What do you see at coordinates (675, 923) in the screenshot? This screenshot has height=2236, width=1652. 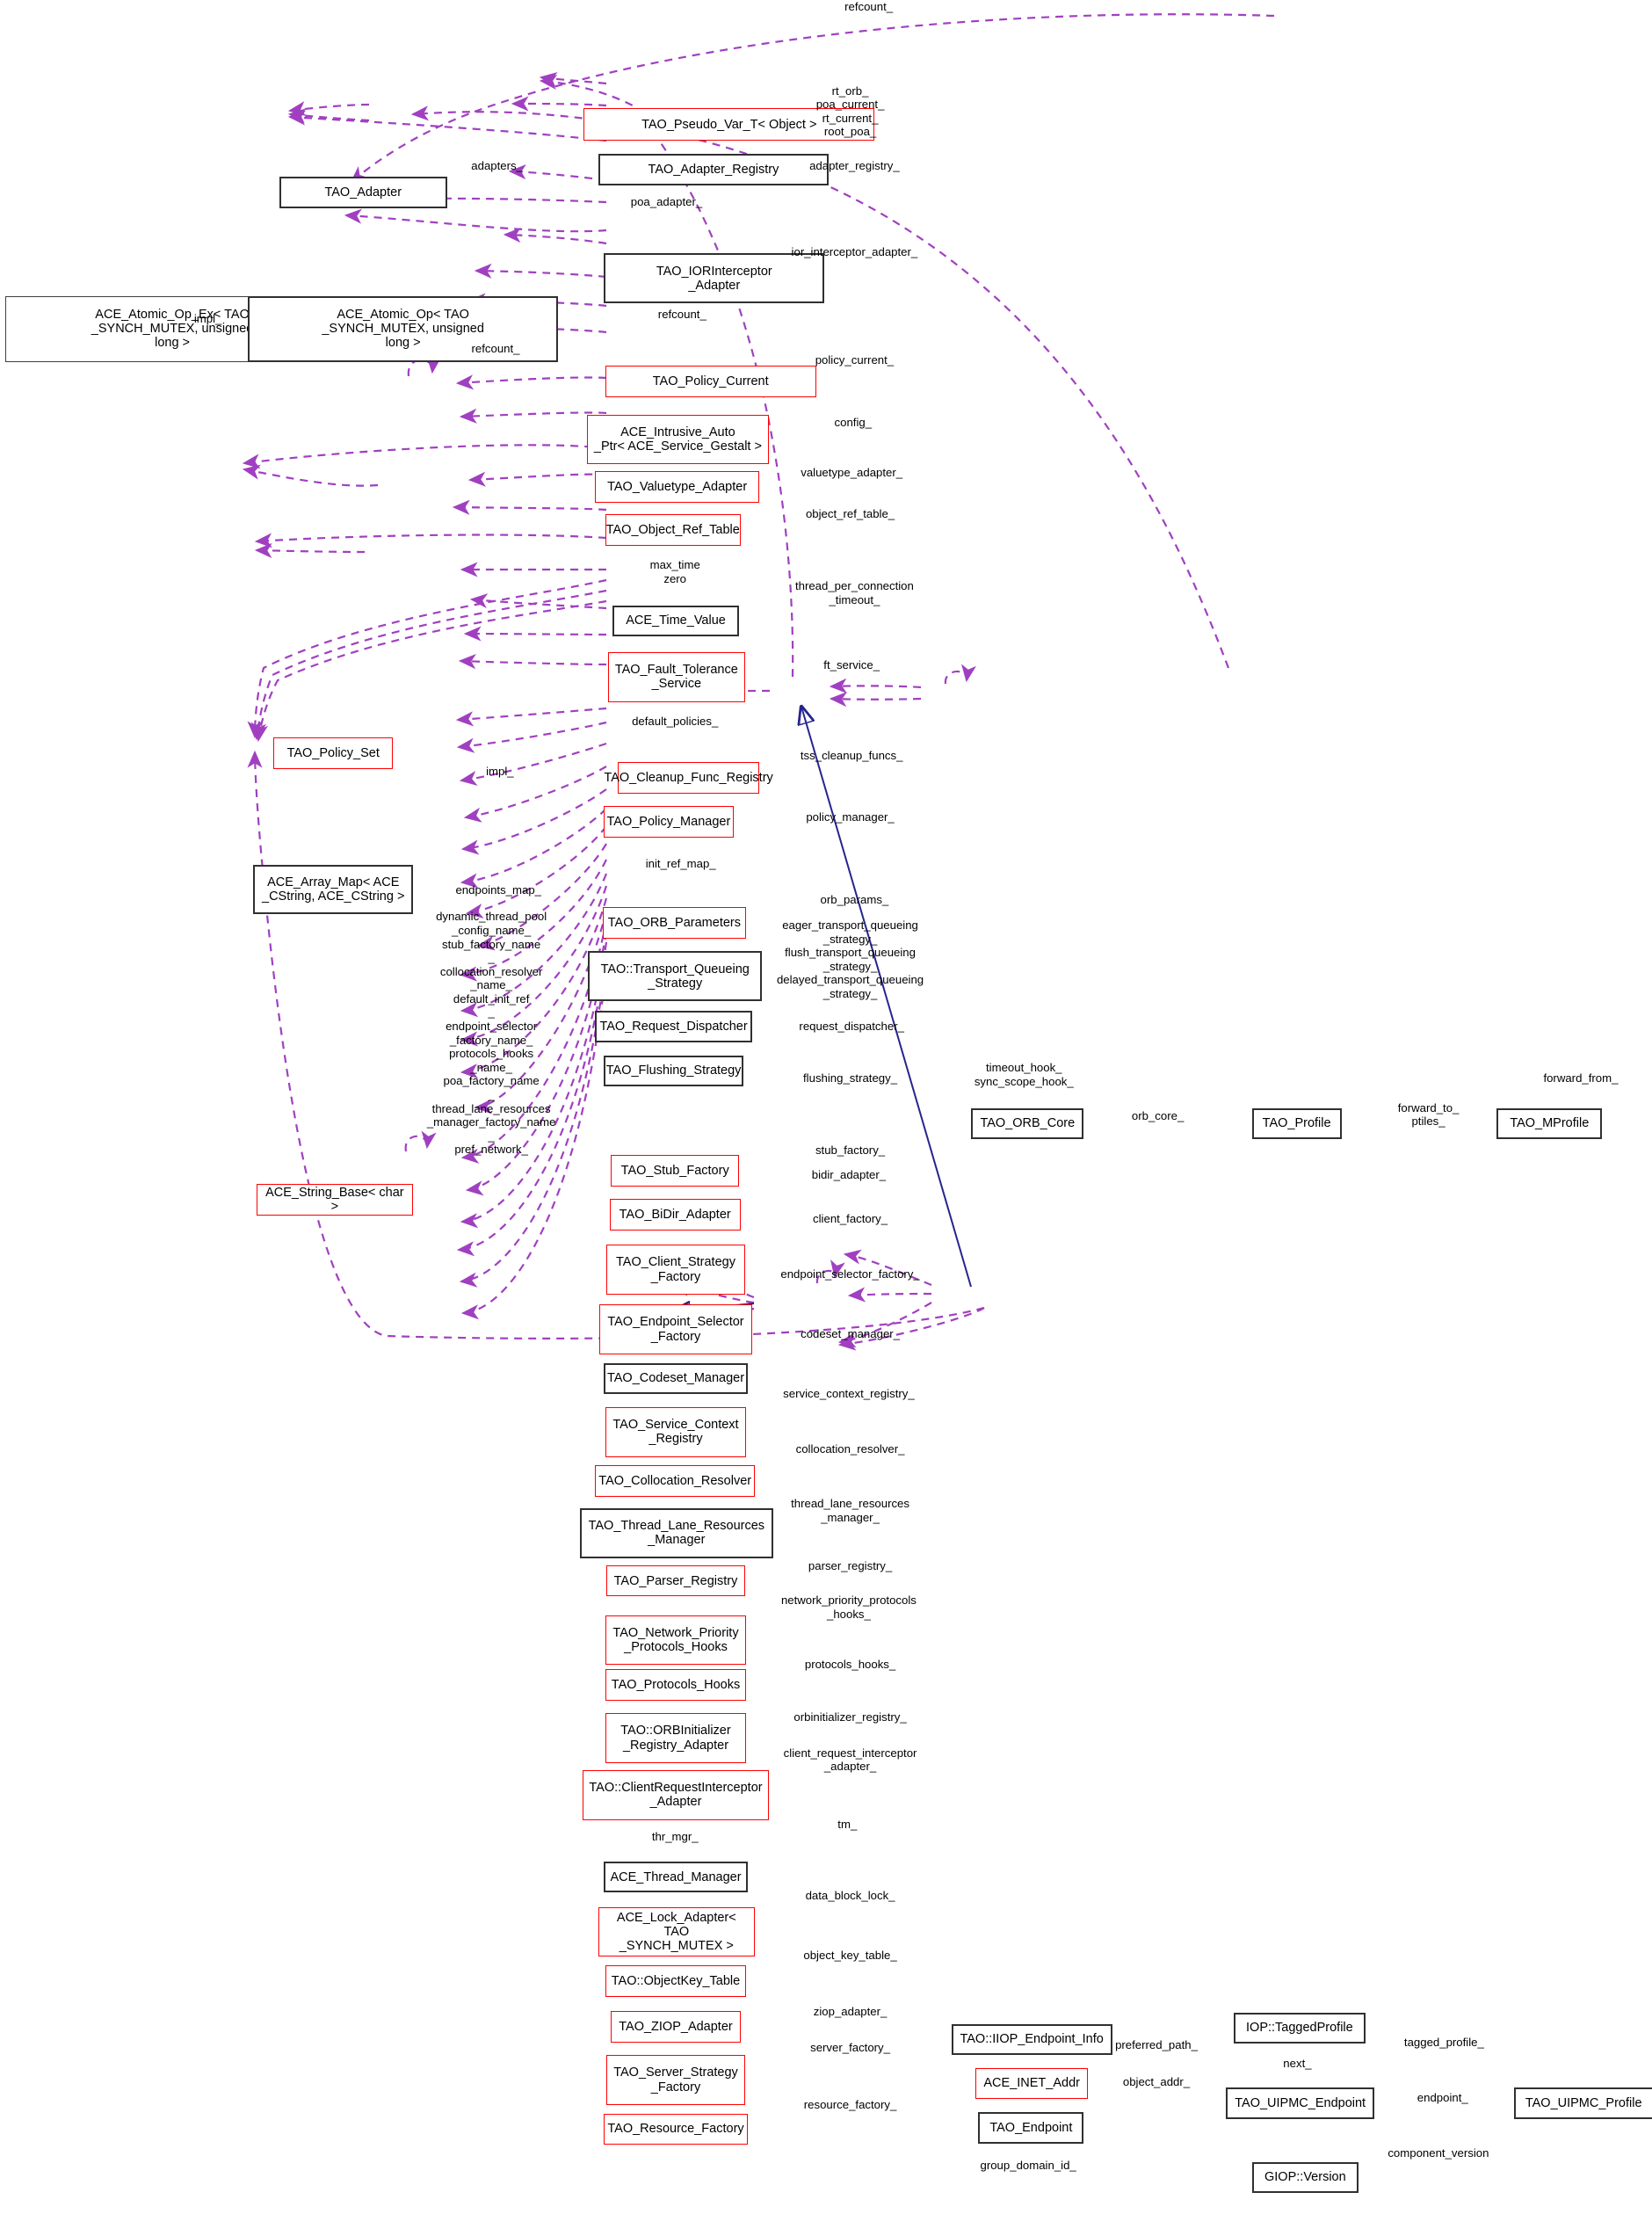 I see `class-node-tao_orb_parameters: TAO_ORB_Parameters` at bounding box center [675, 923].